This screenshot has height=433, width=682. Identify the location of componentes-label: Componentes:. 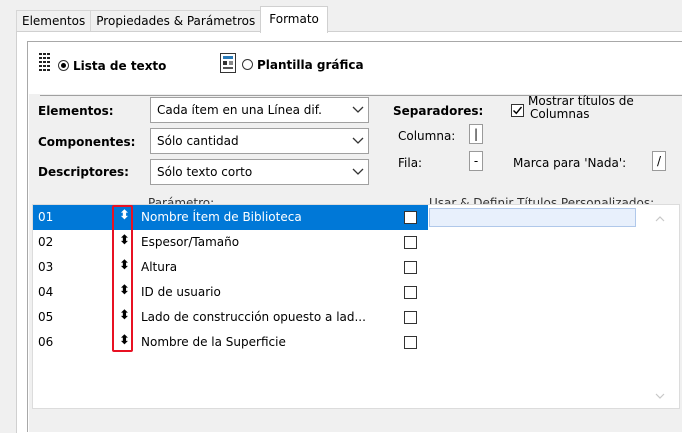
(87, 142).